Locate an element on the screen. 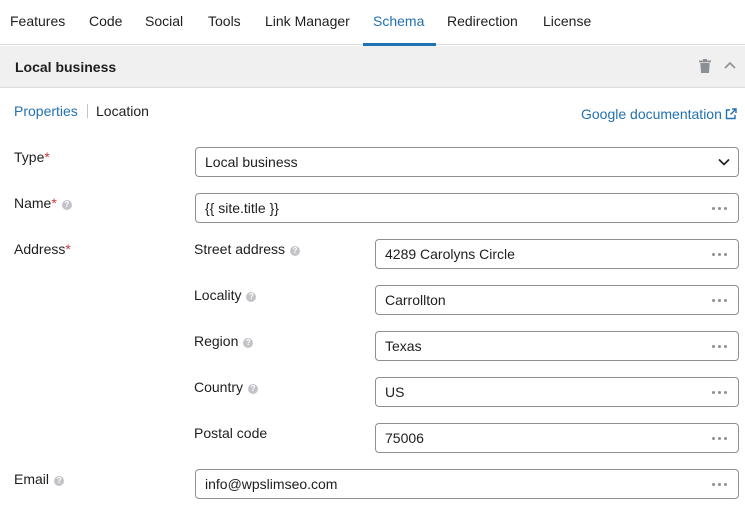  locality-label-text: Locality is located at coordinates (218, 295).